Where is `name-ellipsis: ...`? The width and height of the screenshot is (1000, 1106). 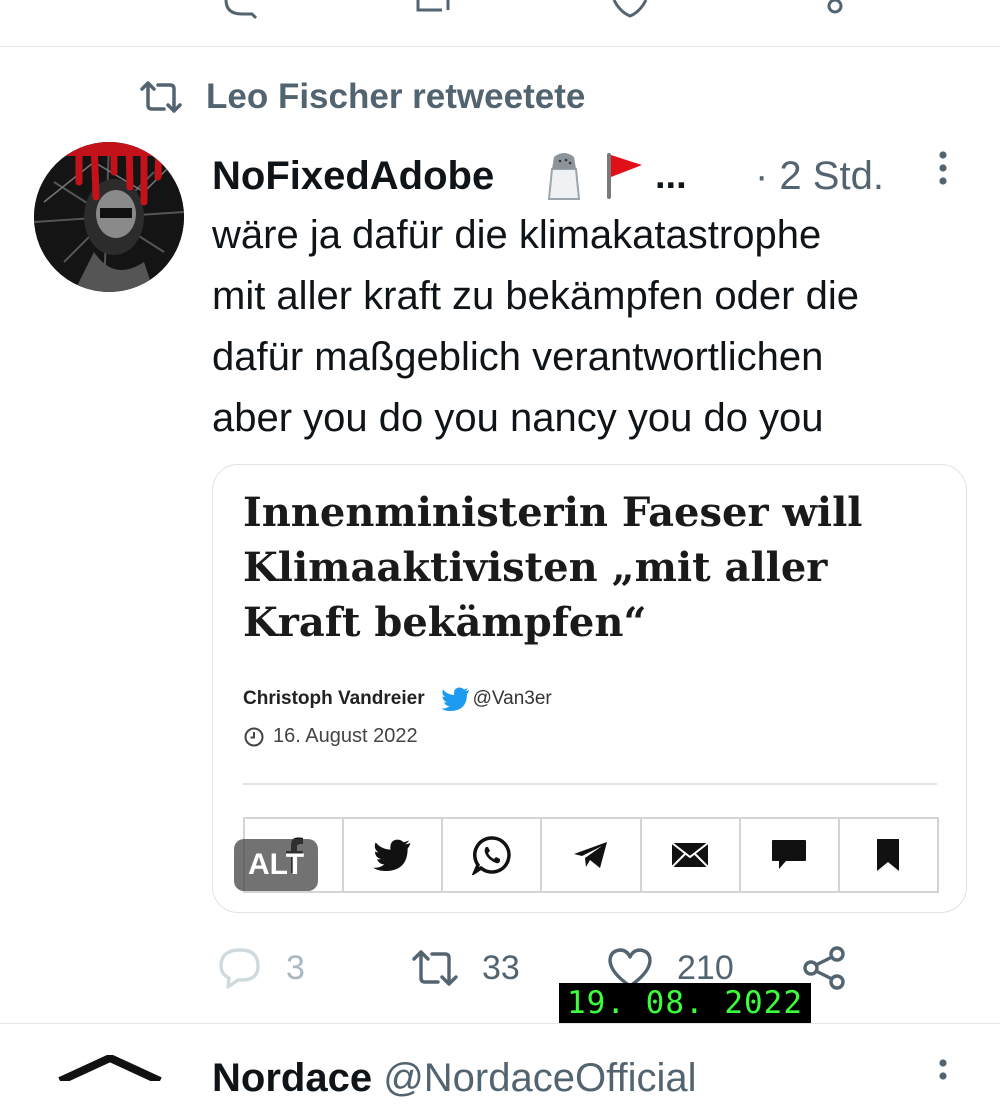
name-ellipsis: ... is located at coordinates (671, 176).